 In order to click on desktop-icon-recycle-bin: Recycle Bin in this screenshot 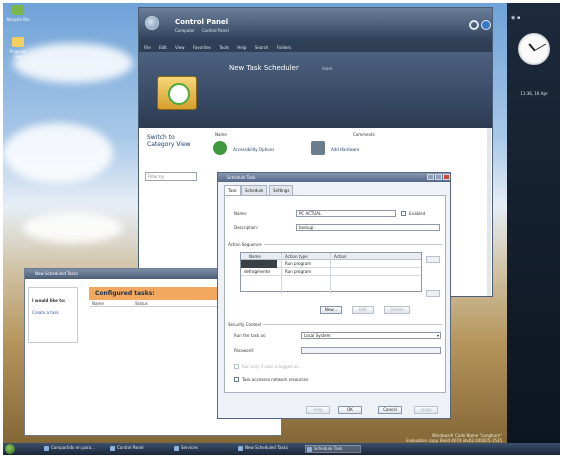, I will do `click(18, 13)`.